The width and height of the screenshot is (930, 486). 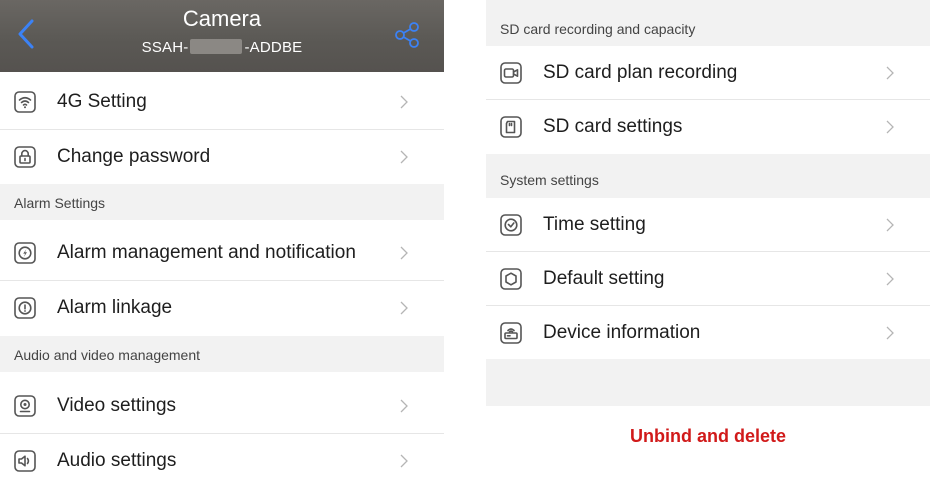 I want to click on section-label: Alarm Settings, so click(x=60, y=203).